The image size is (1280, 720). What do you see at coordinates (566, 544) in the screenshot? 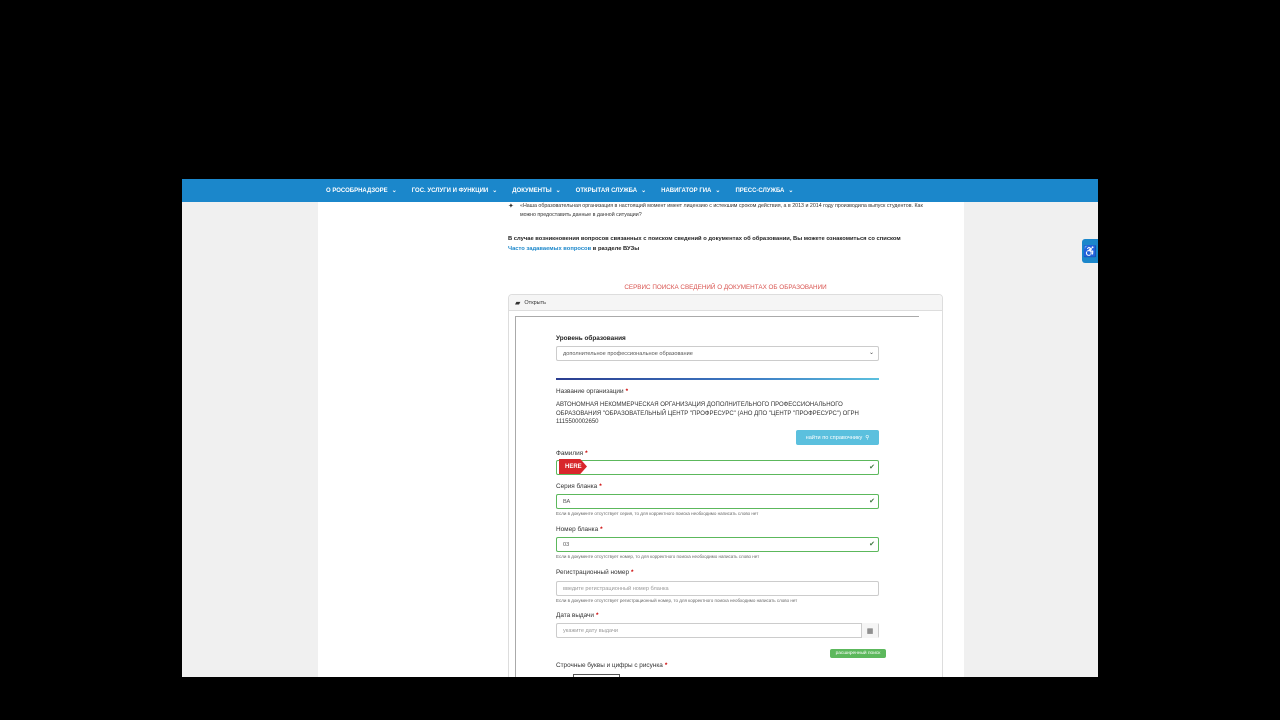
I see `number-value: 03` at bounding box center [566, 544].